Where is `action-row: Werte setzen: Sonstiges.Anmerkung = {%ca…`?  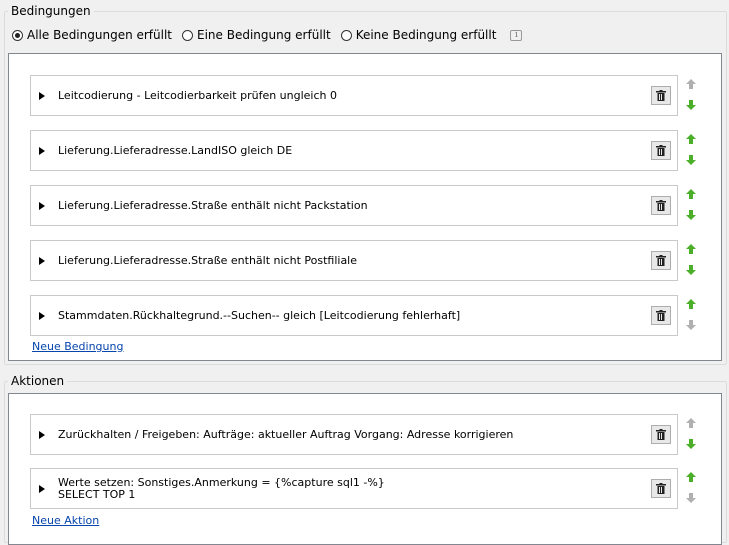 action-row: Werte setzen: Sonstiges.Anmerkung = {%ca… is located at coordinates (354, 488).